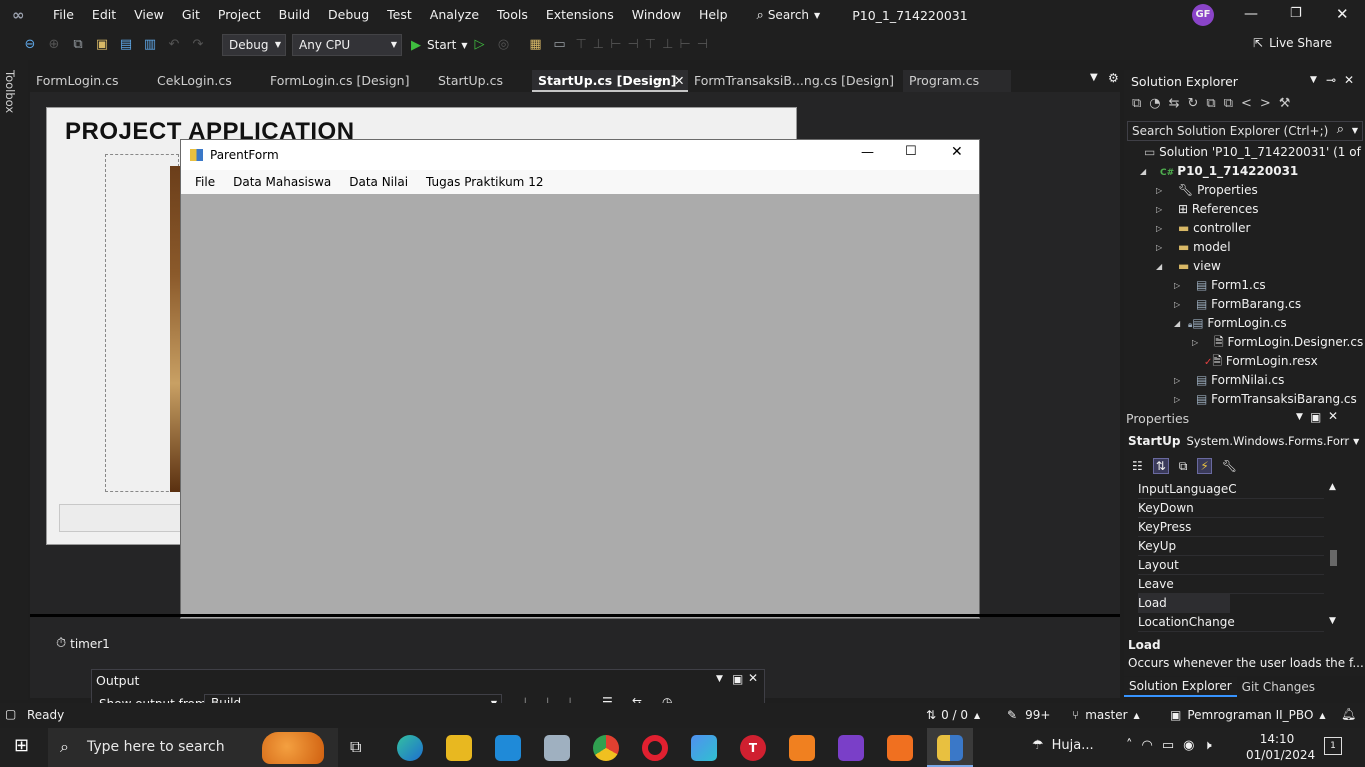 This screenshot has width=1365, height=767. I want to click on close-tab-icon: ✕, so click(679, 81).